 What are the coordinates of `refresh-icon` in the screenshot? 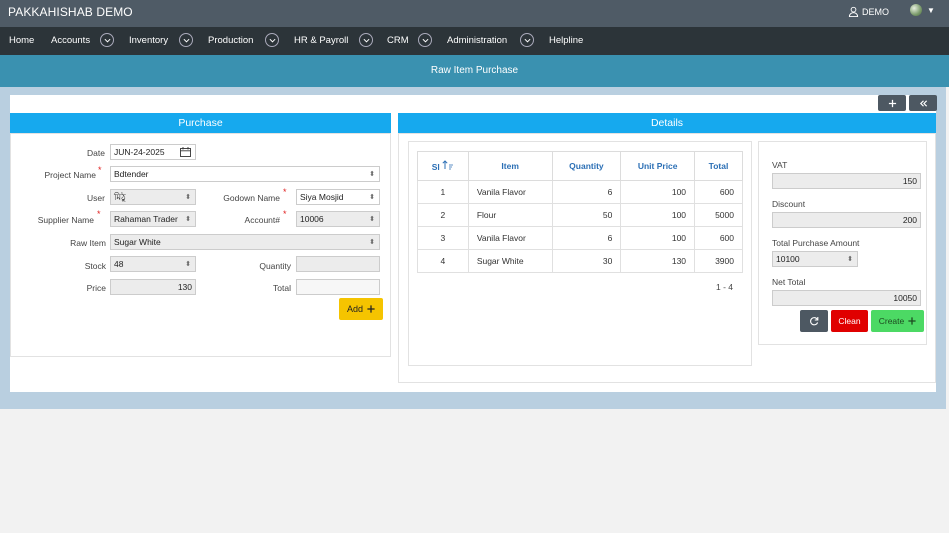 It's located at (814, 321).